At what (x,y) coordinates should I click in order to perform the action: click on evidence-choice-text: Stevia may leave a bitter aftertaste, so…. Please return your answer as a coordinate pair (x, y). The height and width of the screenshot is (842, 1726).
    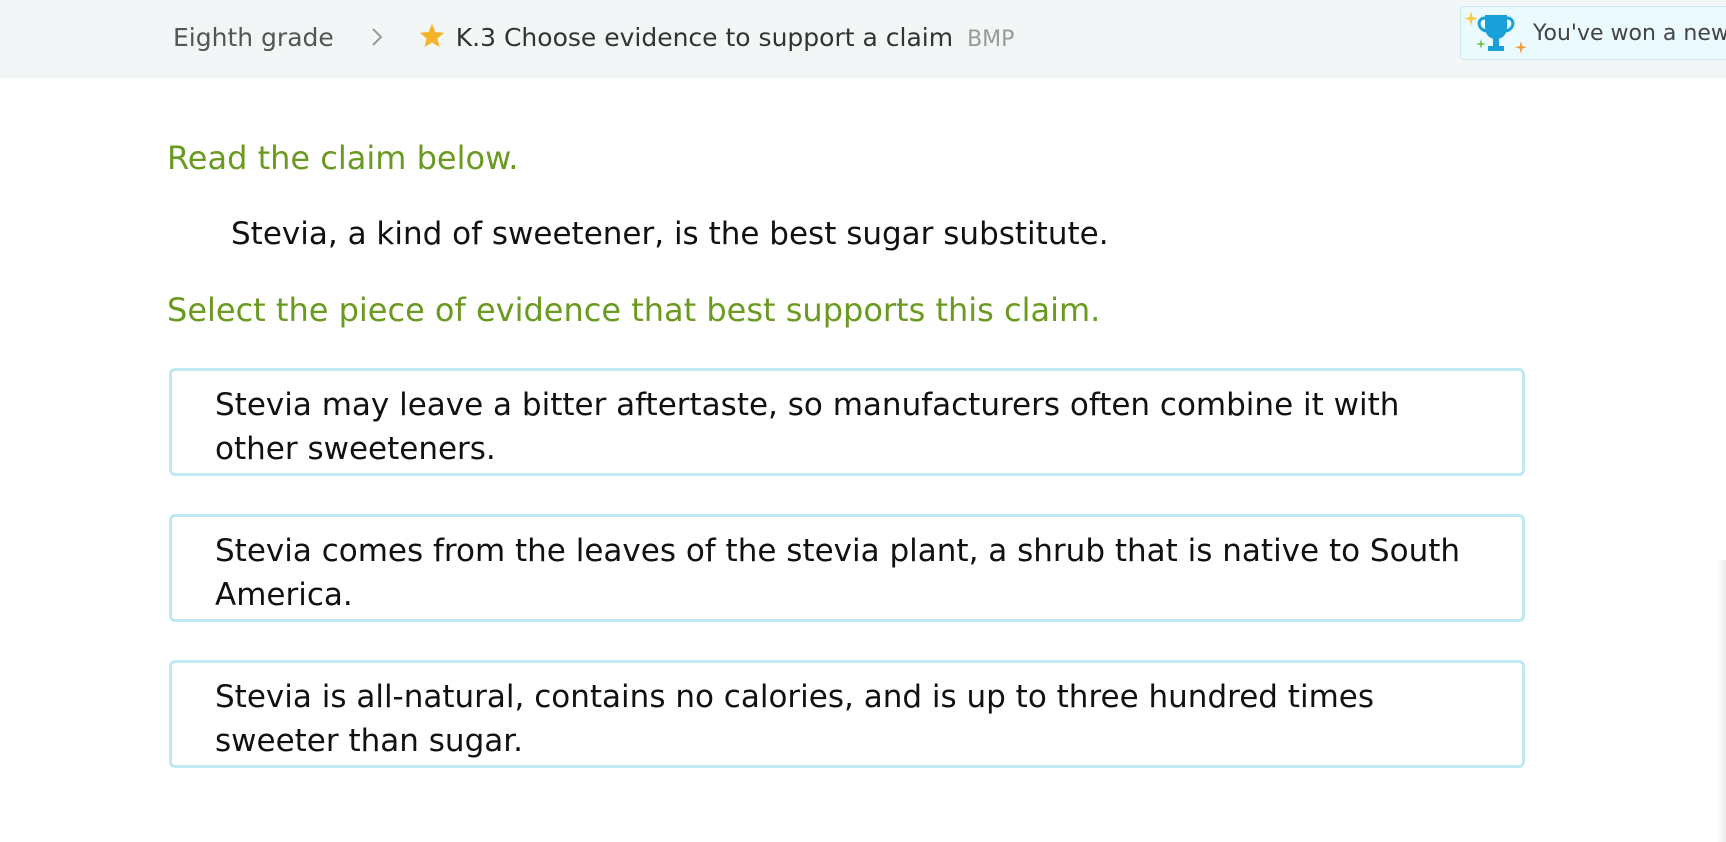
    Looking at the image, I should click on (807, 427).